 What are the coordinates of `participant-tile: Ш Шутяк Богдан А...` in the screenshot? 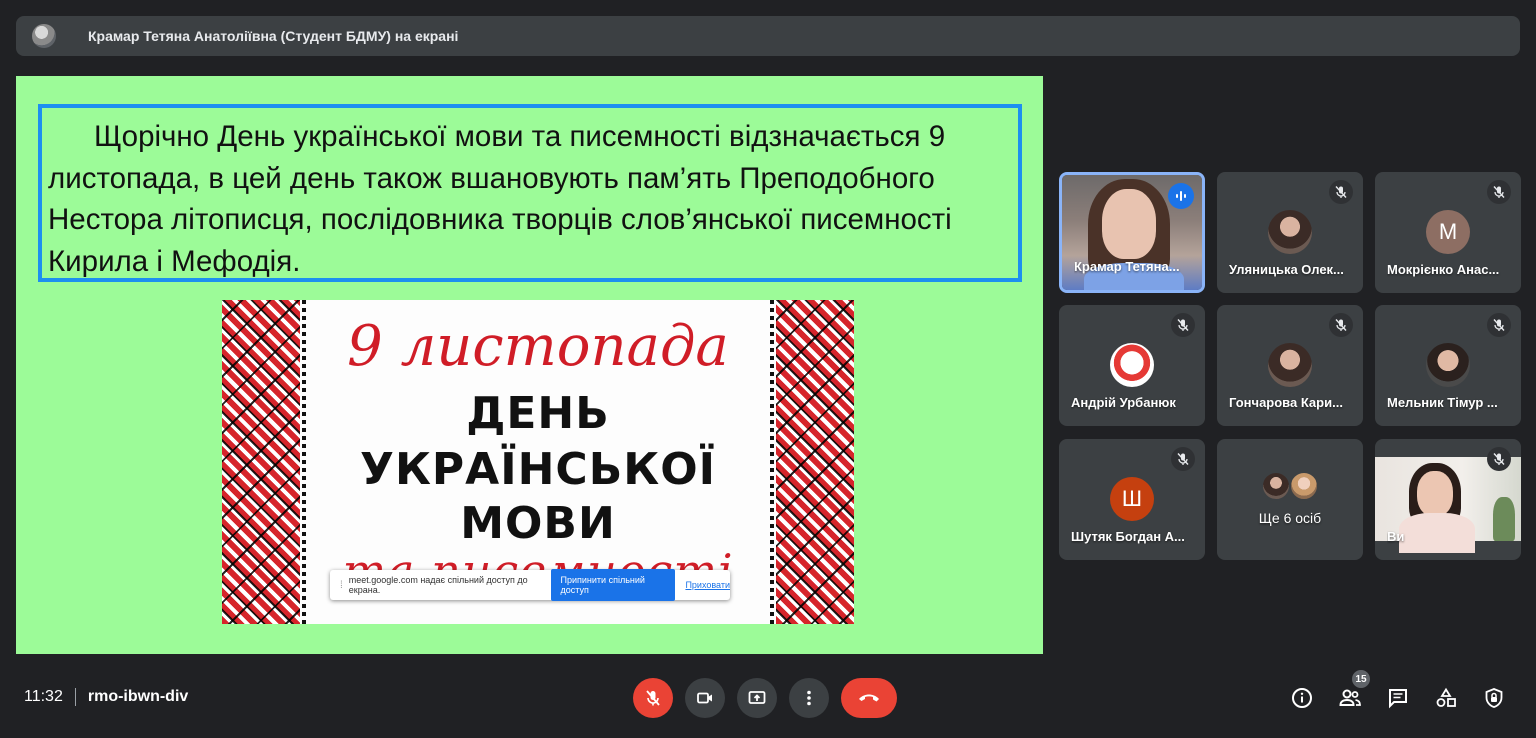 It's located at (1132, 499).